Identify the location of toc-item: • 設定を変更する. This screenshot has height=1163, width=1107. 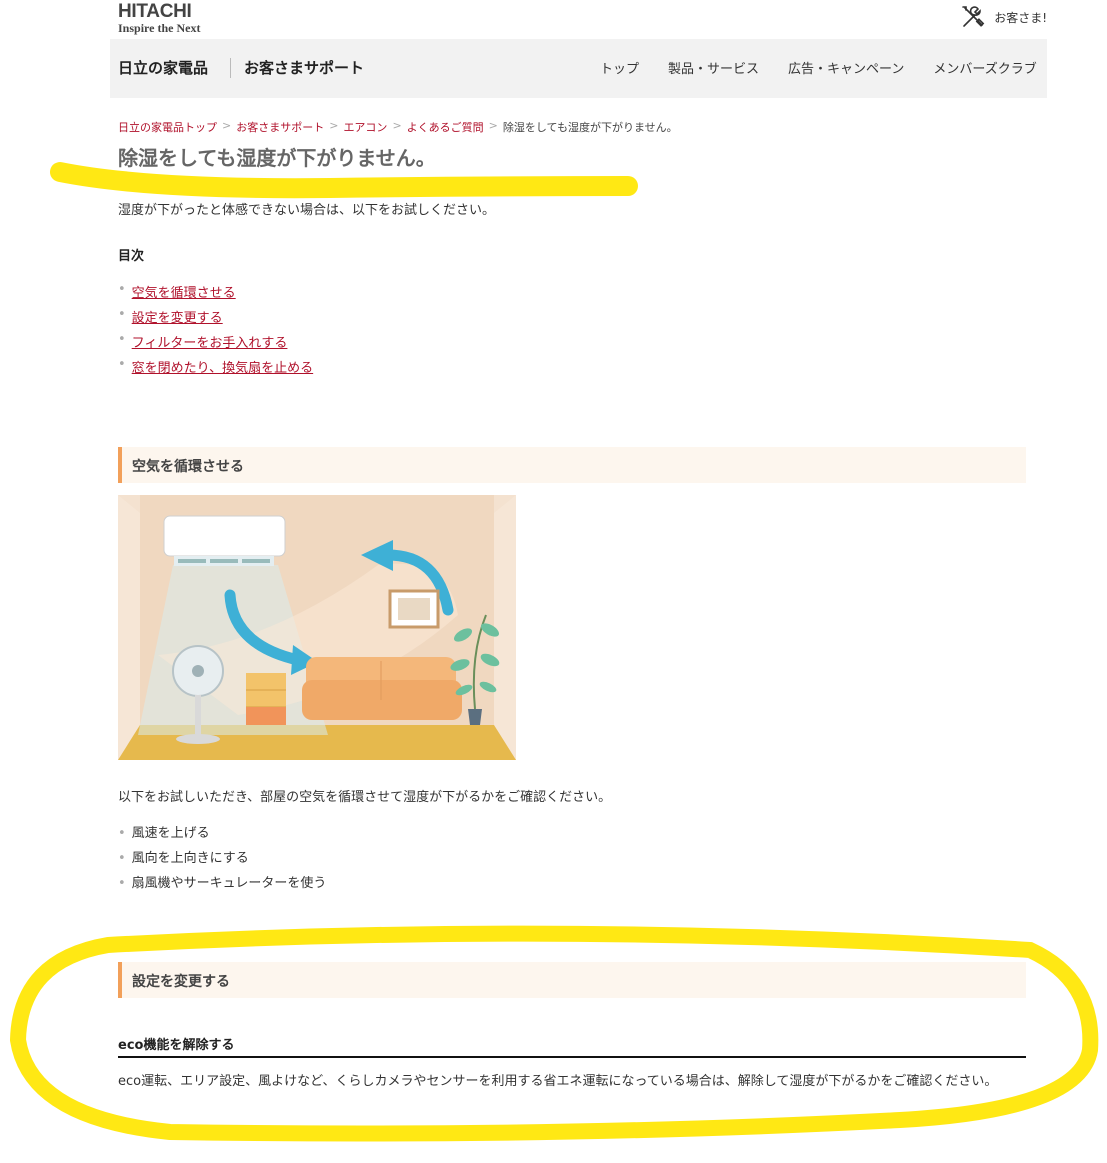
(215, 319).